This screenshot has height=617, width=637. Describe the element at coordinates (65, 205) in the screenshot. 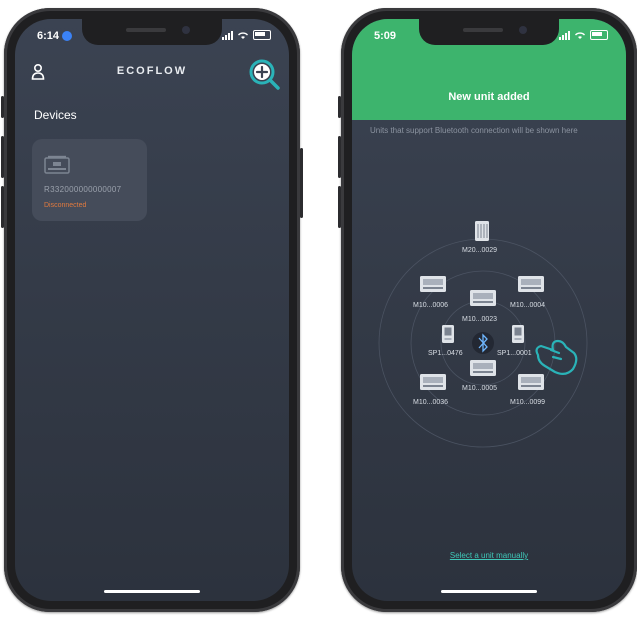

I see `device-status: Disconnected` at that location.